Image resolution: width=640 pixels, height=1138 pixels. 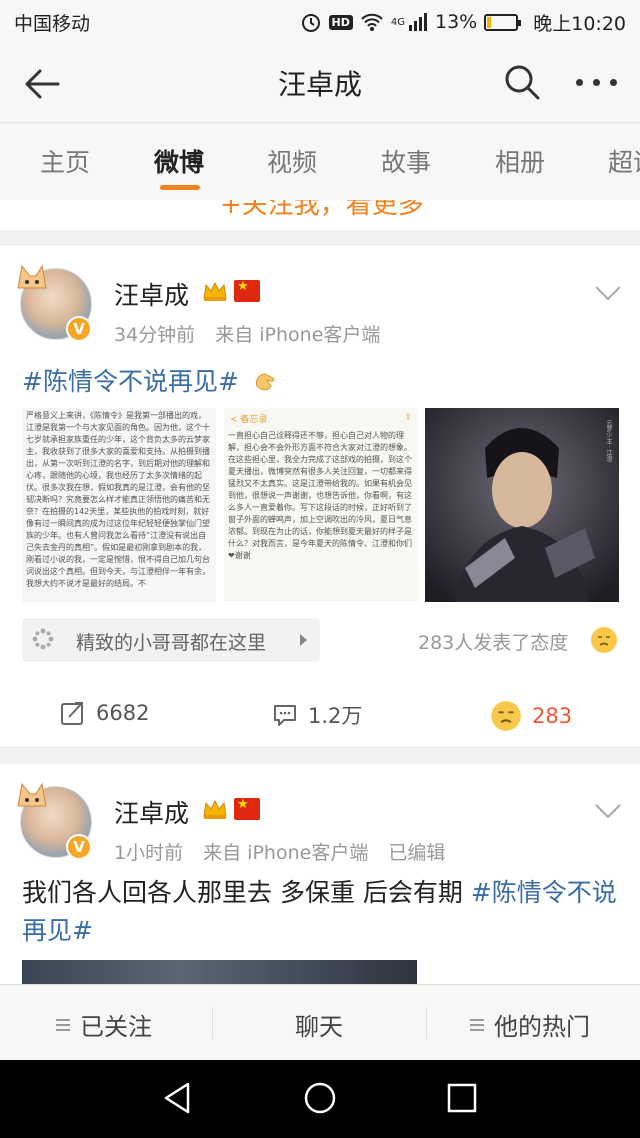 I want to click on followed-label: 已关注, so click(x=116, y=1027).